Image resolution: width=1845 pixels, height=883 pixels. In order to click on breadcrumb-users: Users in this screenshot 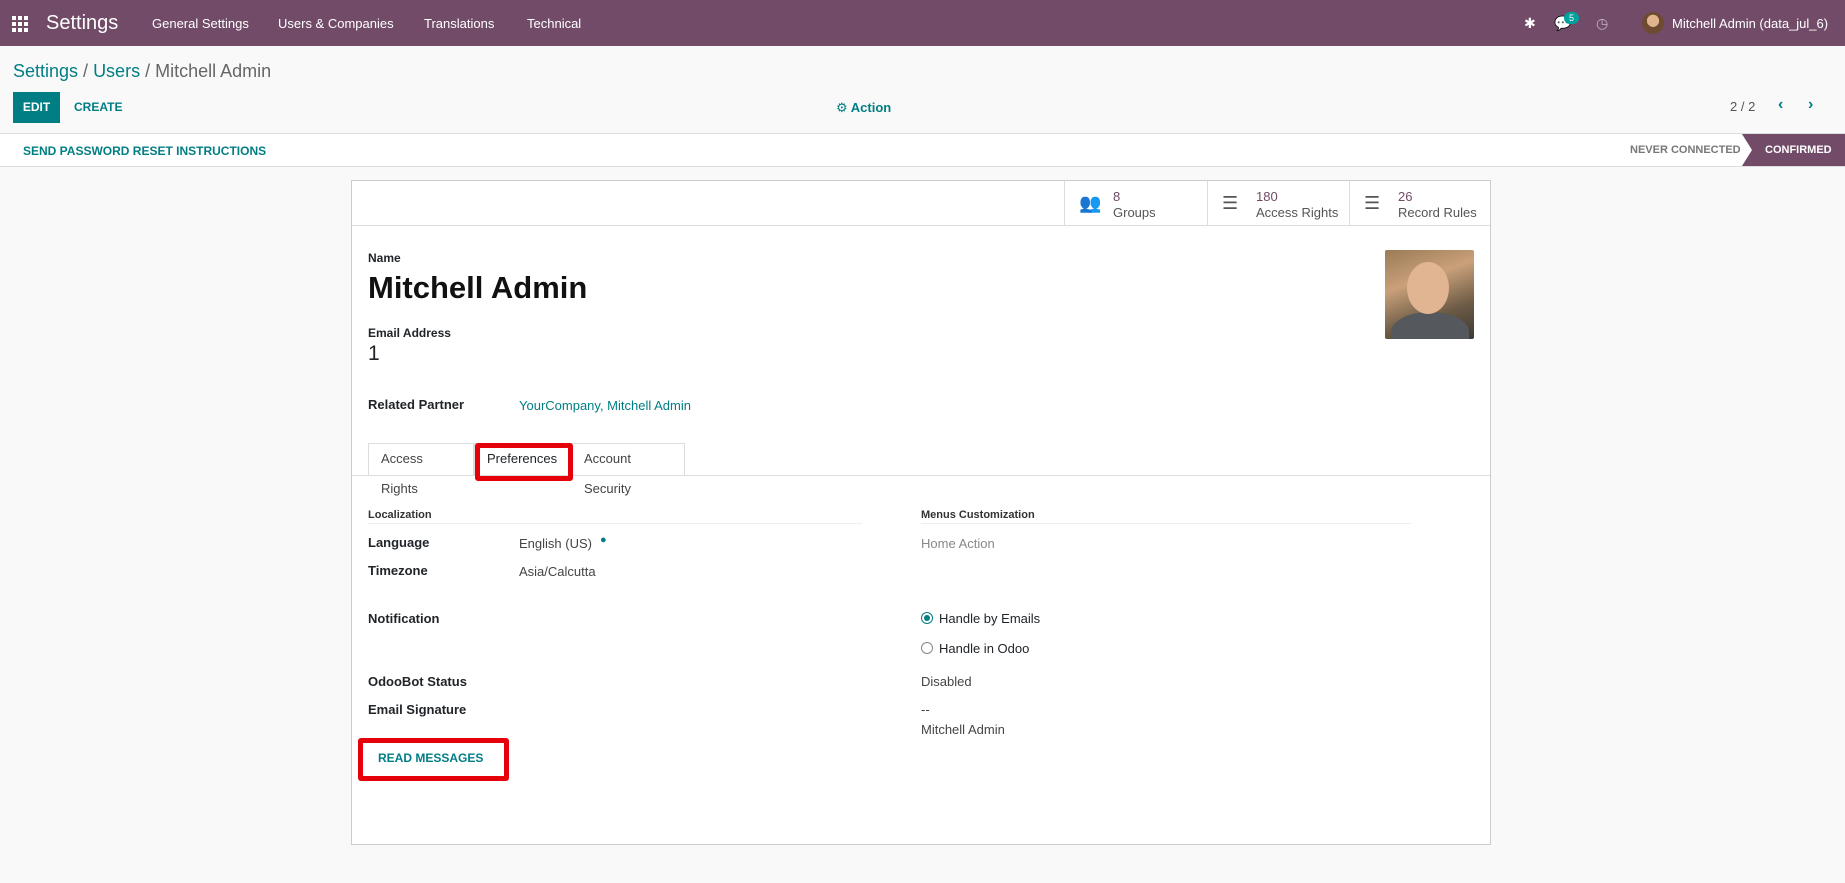, I will do `click(116, 71)`.